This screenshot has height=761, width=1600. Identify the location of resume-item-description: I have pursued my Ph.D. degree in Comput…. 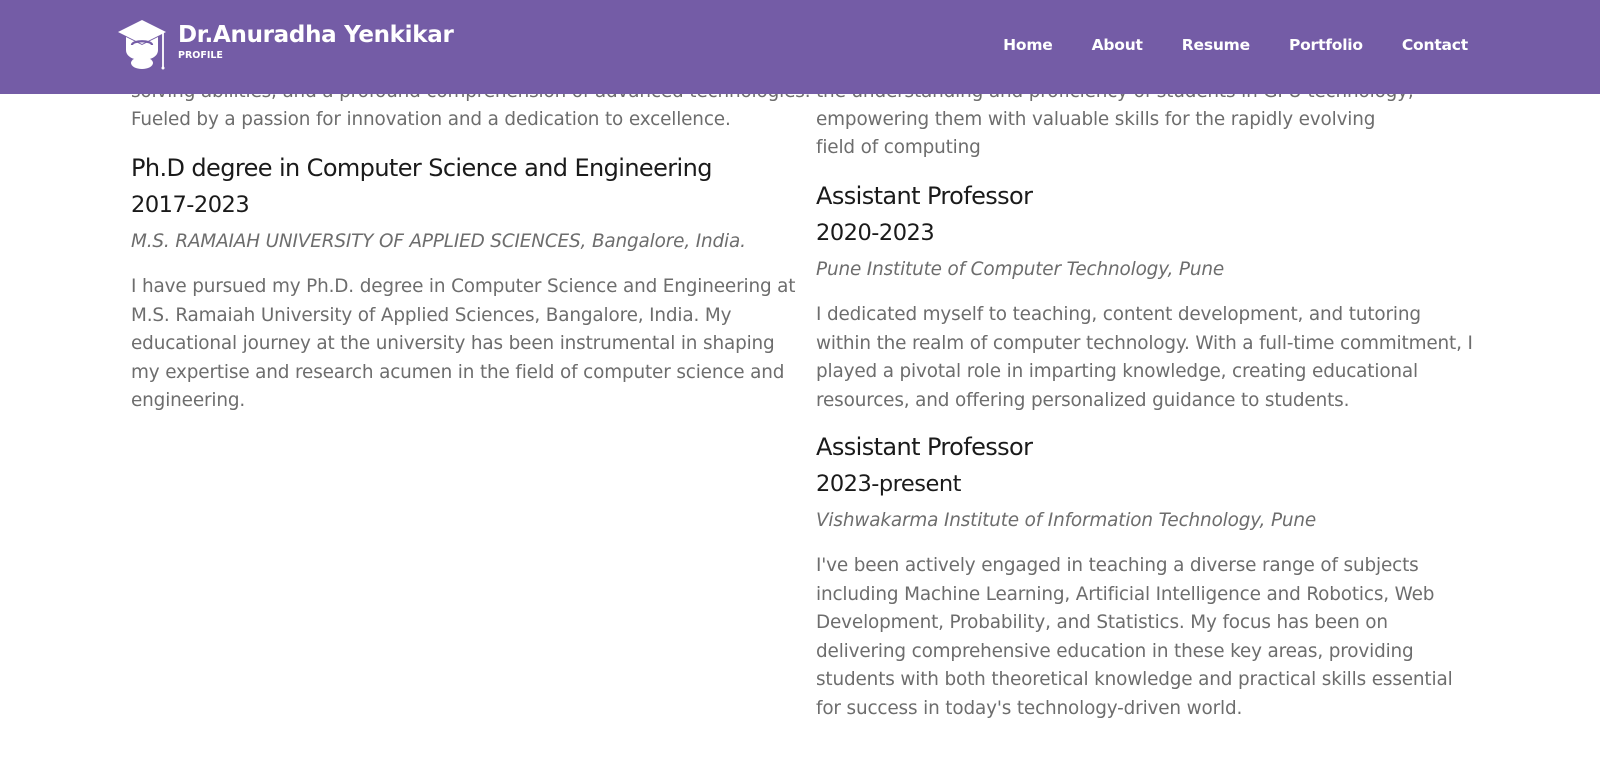
(463, 344).